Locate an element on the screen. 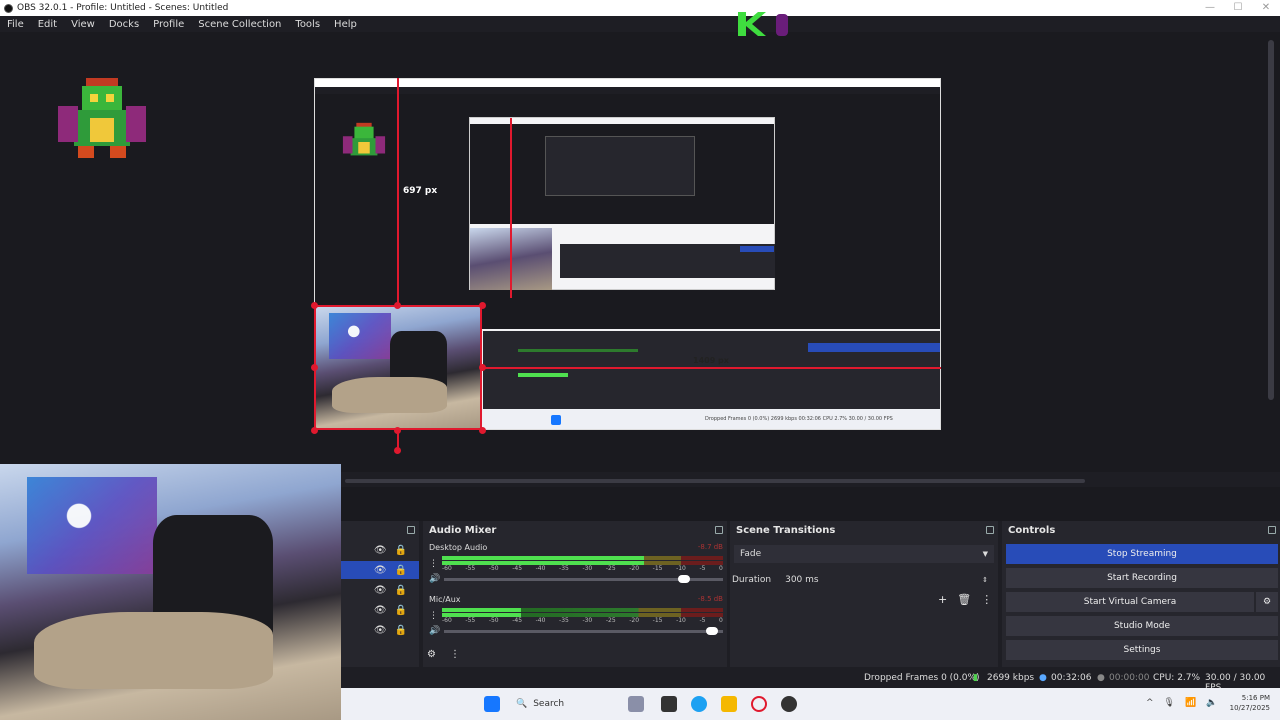  tray-chevron-up-icon: ^ is located at coordinates (1150, 703).